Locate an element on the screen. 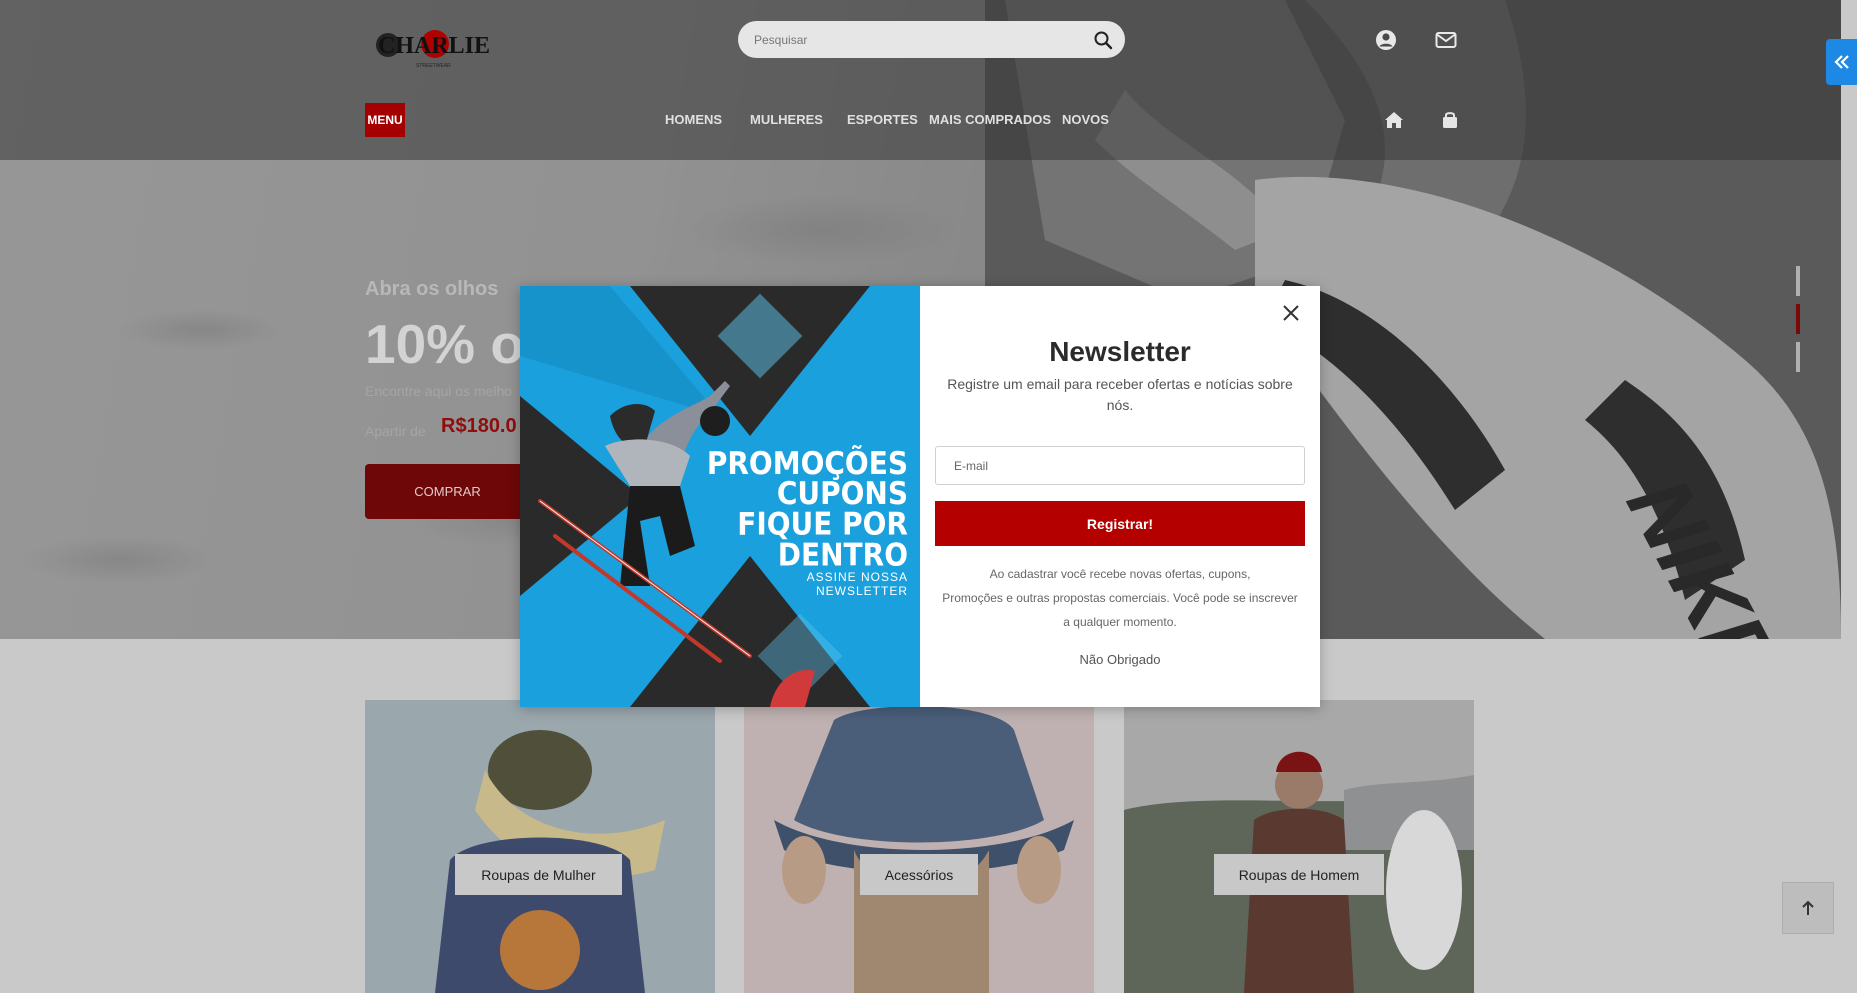 The height and width of the screenshot is (993, 1857). category-card-men: Roupas de Homem is located at coordinates (1299, 846).